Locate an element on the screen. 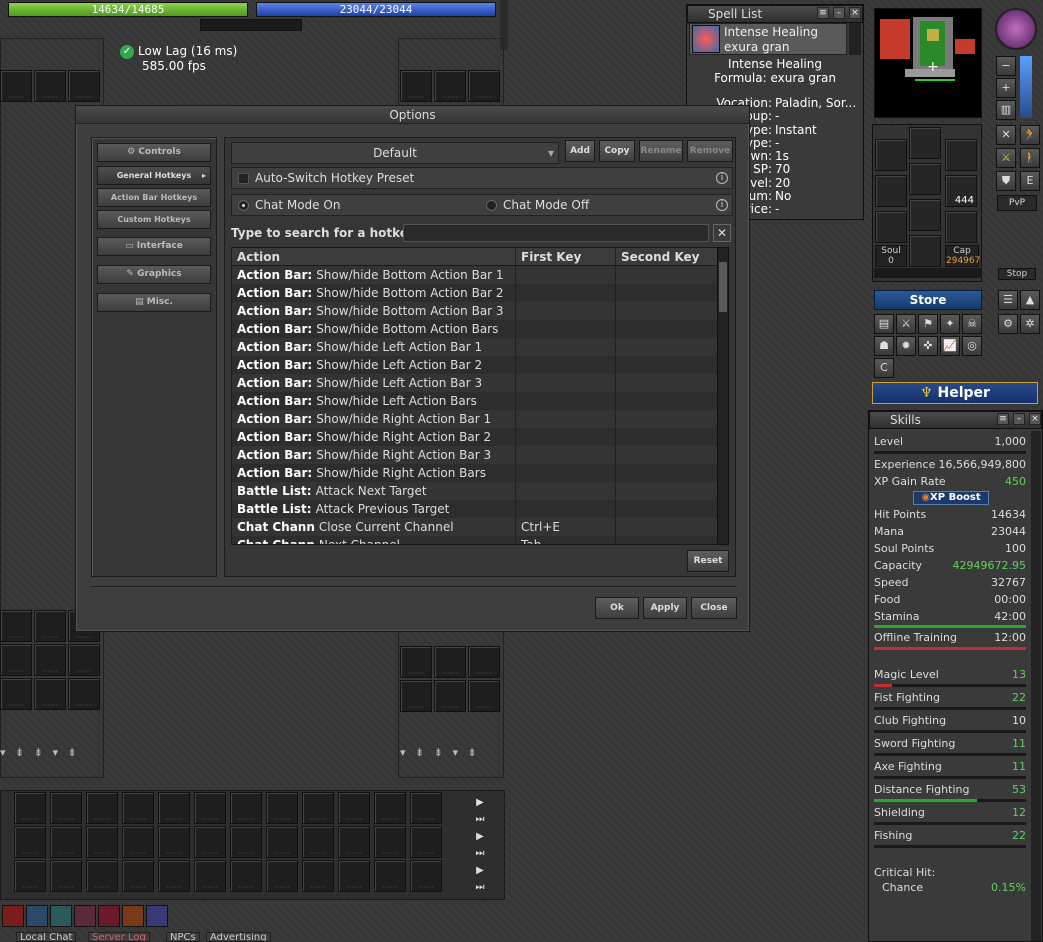 This screenshot has width=1043, height=942. close-button: Close is located at coordinates (714, 608).